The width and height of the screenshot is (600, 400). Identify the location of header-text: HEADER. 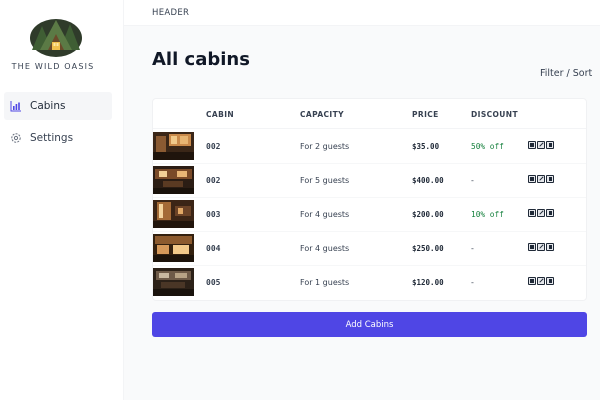
(171, 13).